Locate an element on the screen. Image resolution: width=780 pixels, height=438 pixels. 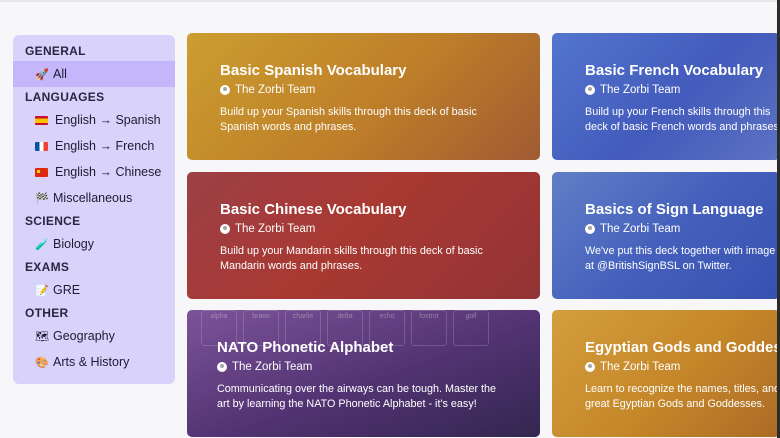
sidebar-item-gre: 📝 GRE is located at coordinates (94, 290).